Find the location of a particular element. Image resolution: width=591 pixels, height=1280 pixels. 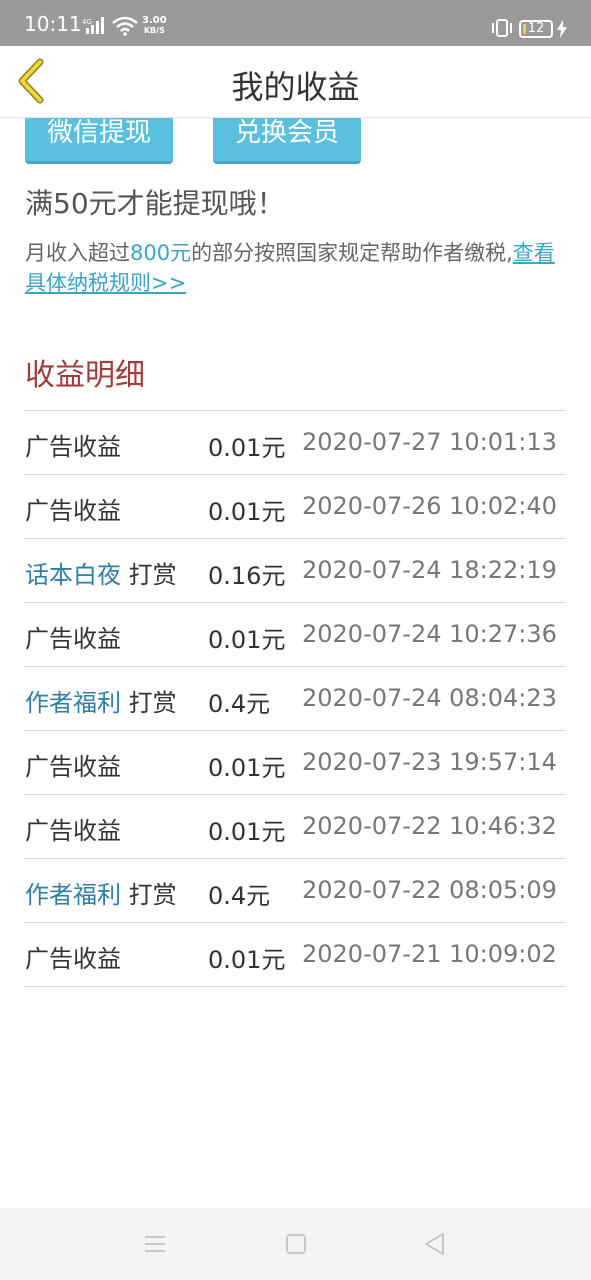

row-time: 2020-07-21 10:09:02 is located at coordinates (429, 954).